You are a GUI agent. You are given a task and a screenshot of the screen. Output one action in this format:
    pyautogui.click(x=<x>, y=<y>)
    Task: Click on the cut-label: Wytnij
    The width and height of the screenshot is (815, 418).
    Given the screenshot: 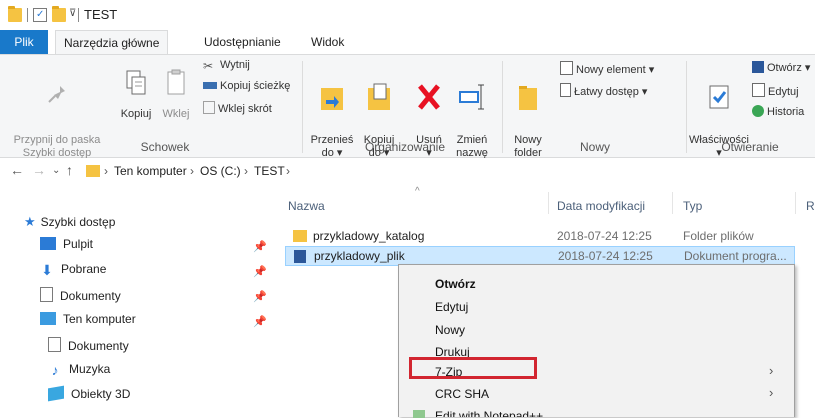 What is the action you would take?
    pyautogui.click(x=235, y=65)
    